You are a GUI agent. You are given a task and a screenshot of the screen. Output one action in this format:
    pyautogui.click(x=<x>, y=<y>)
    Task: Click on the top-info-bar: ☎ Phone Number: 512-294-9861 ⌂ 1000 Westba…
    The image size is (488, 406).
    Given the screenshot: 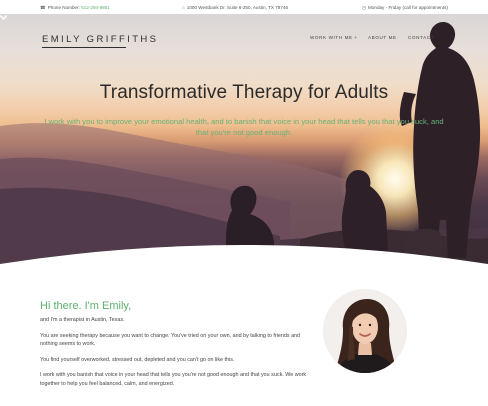 What is the action you would take?
    pyautogui.click(x=244, y=7)
    